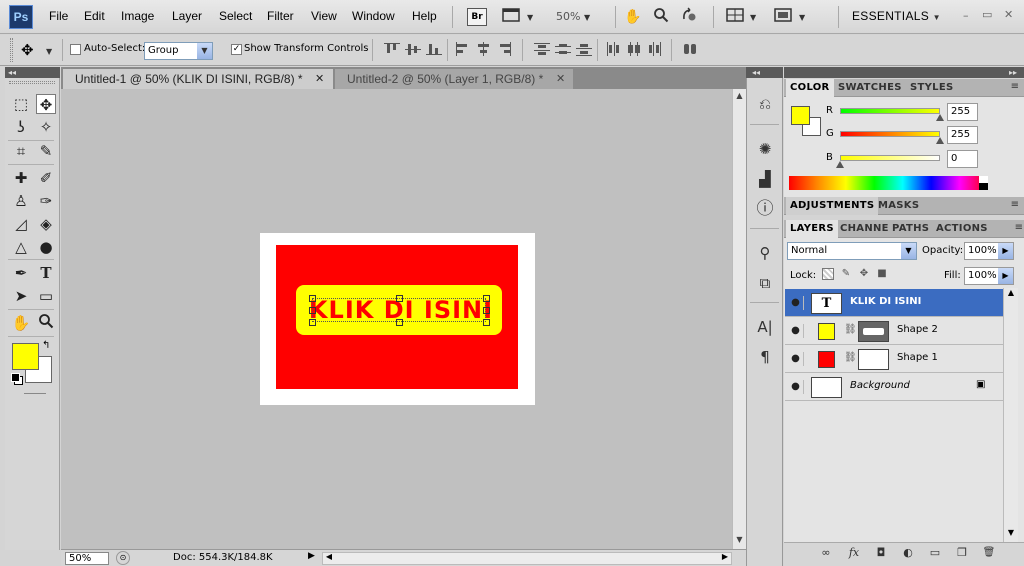 This screenshot has width=1024, height=566. Describe the element at coordinates (178, 51) in the screenshot. I see `auto-select-mode-select: Group ▼` at that location.